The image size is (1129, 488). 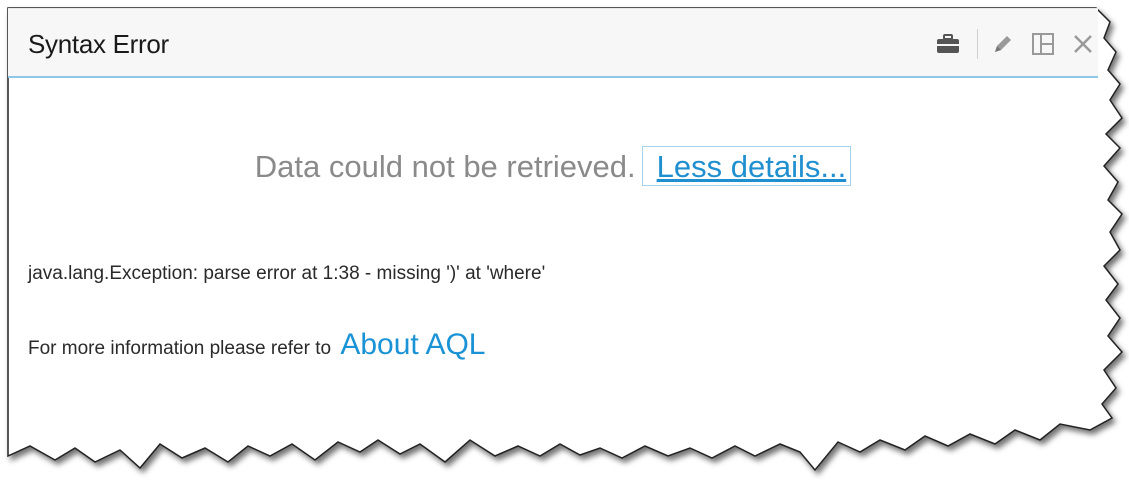 What do you see at coordinates (553, 43) in the screenshot?
I see `panel-titlebar: Syntax Error` at bounding box center [553, 43].